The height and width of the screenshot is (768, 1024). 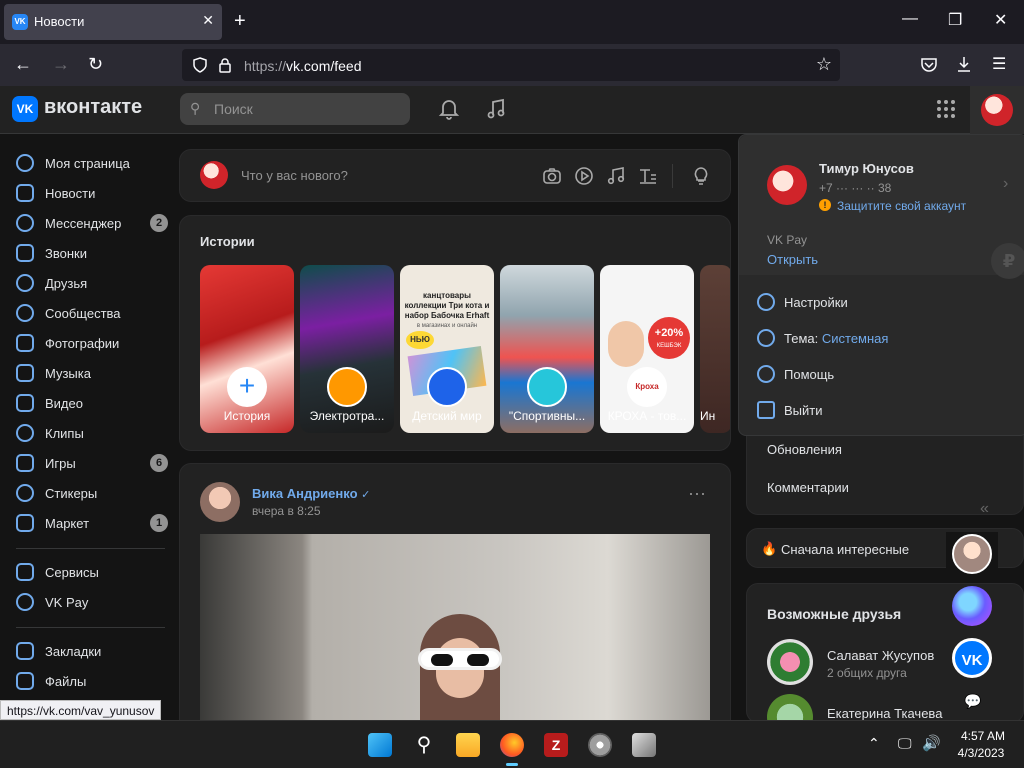 I want to click on sidebar-item-services: Сервисы, so click(x=92, y=573).